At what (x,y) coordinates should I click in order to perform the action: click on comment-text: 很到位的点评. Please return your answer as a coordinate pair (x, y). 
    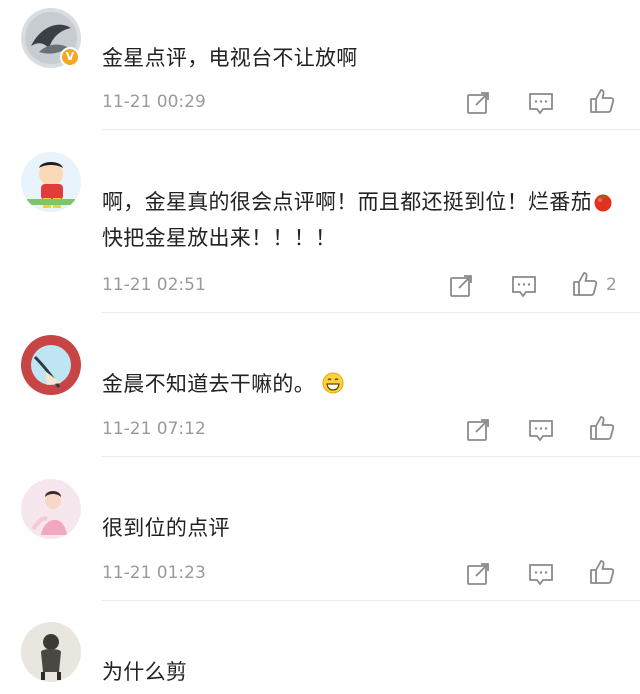
    Looking at the image, I should click on (166, 528).